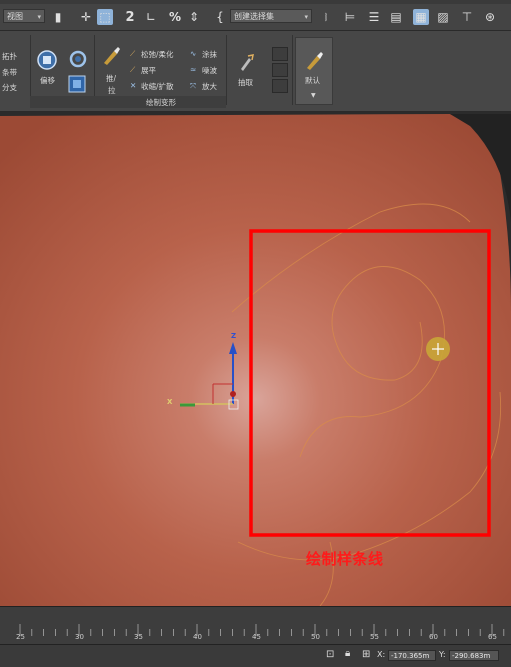 This screenshot has height=667, width=511. I want to click on revert-button: 抽取, so click(249, 73).